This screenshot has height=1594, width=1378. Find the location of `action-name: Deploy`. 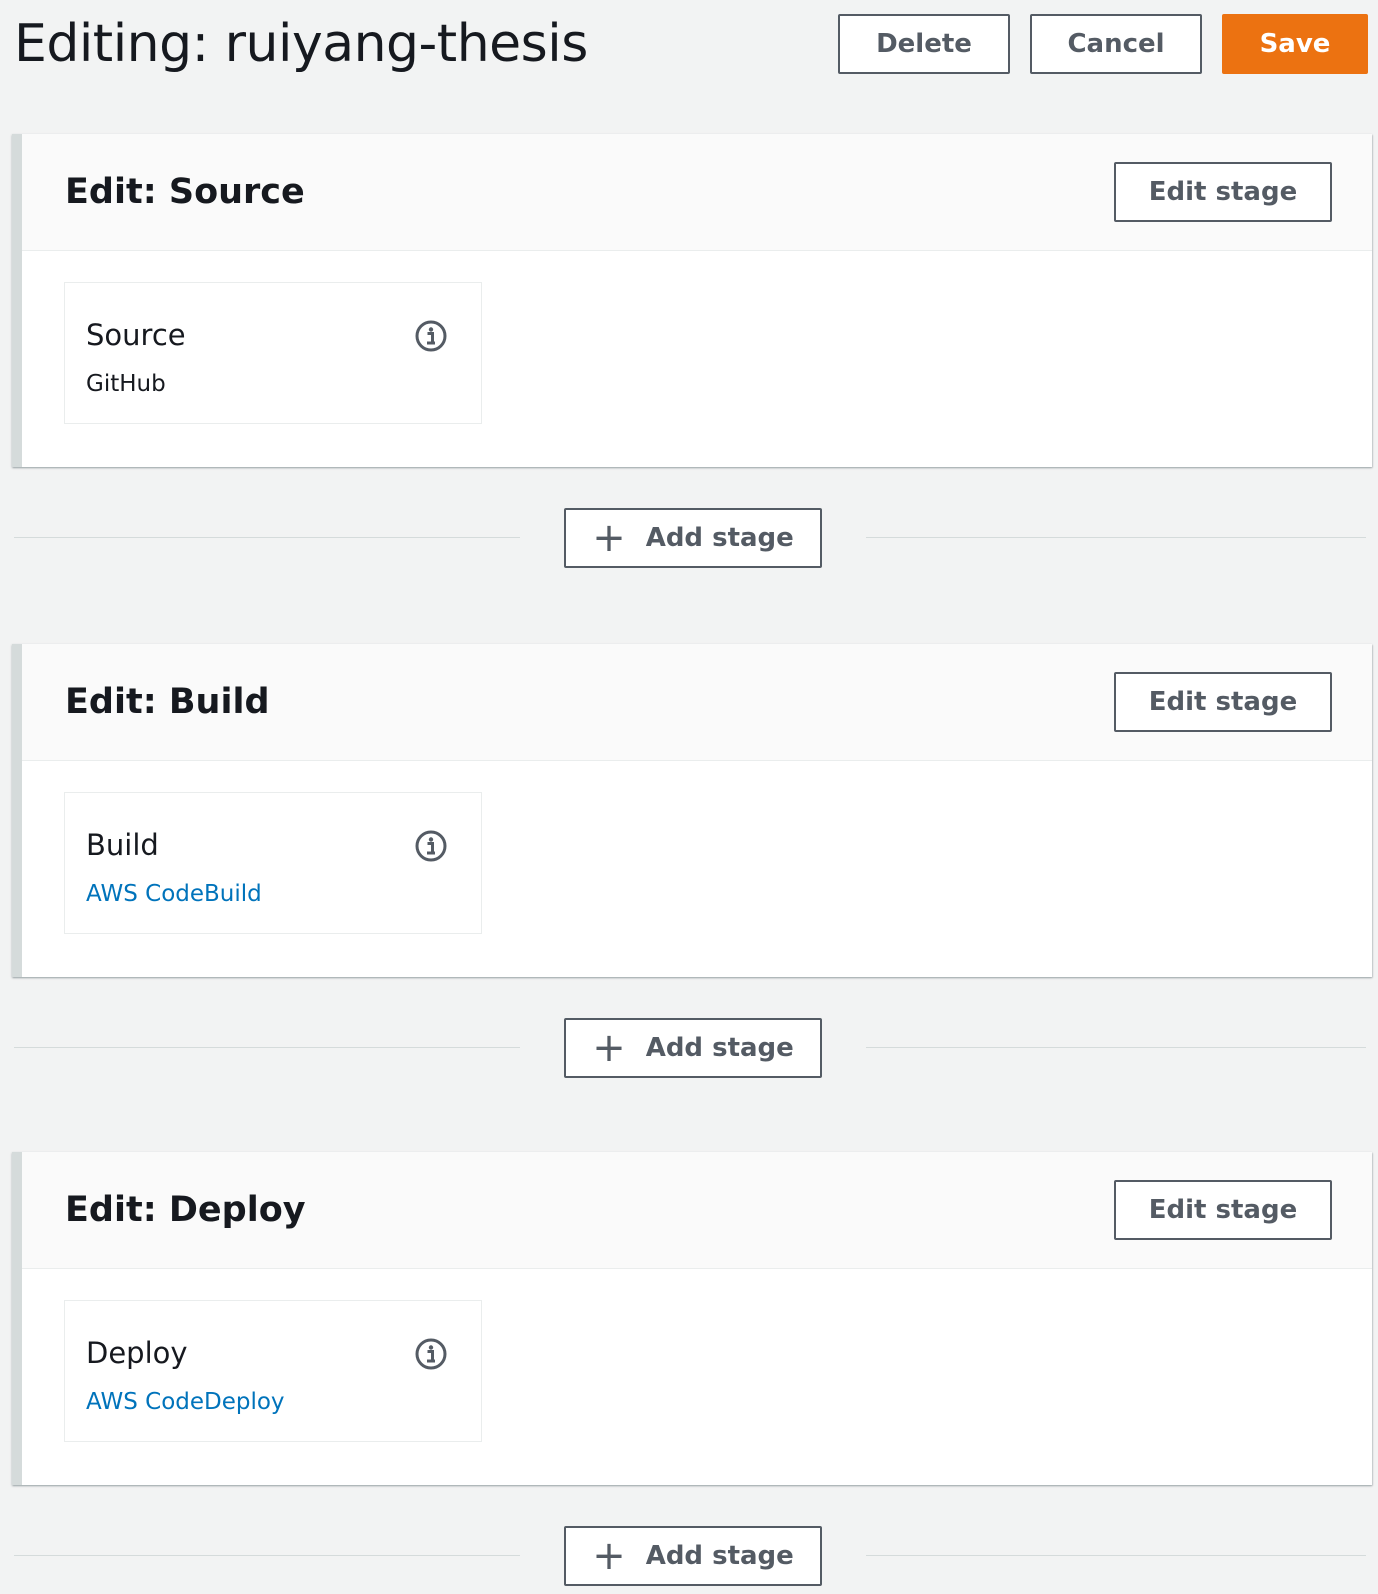

action-name: Deploy is located at coordinates (137, 1353).